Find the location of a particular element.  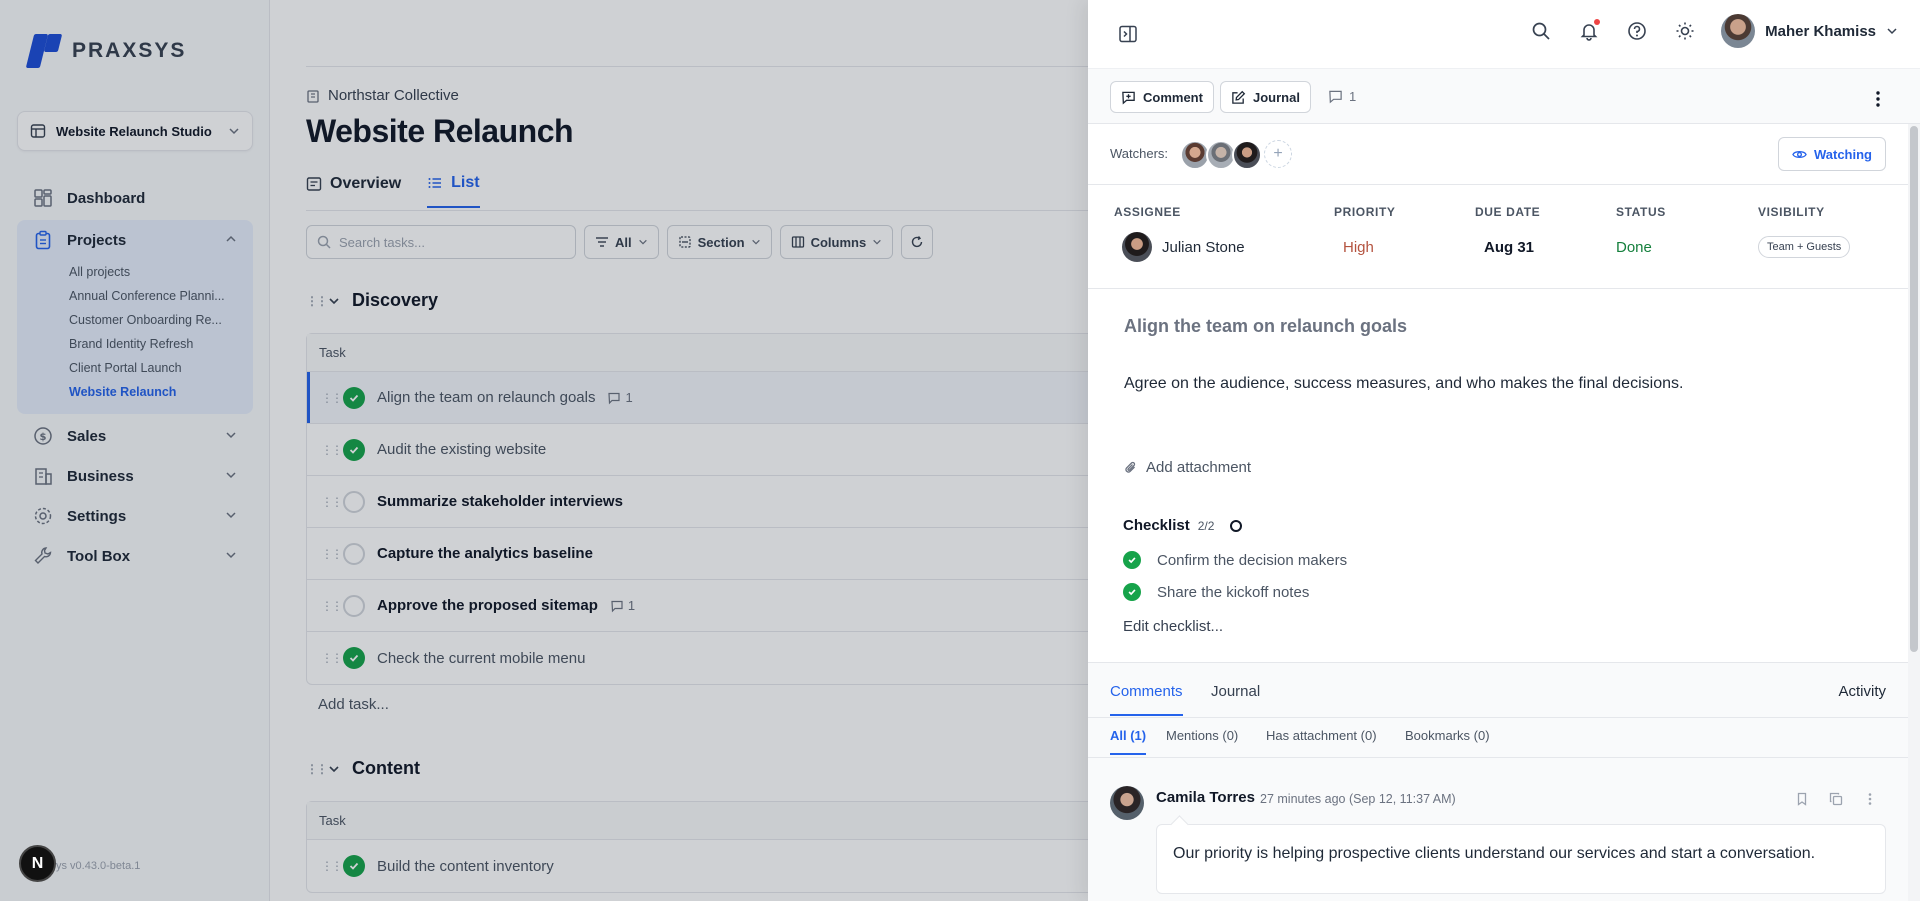

watchers-row: Watchers: + Watching is located at coordinates (1498, 154).